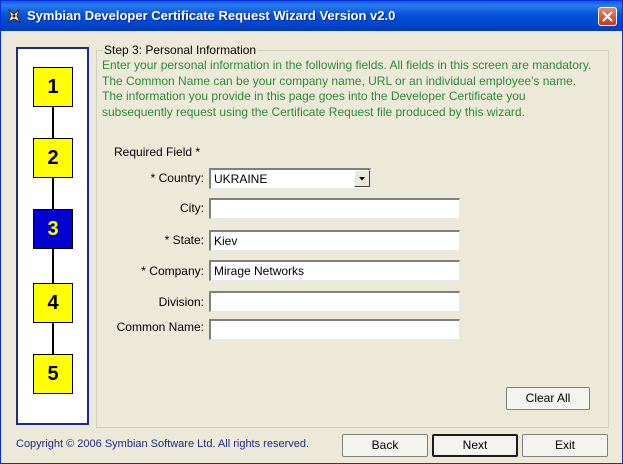 The image size is (623, 464). I want to click on chevron-down-icon, so click(362, 179).